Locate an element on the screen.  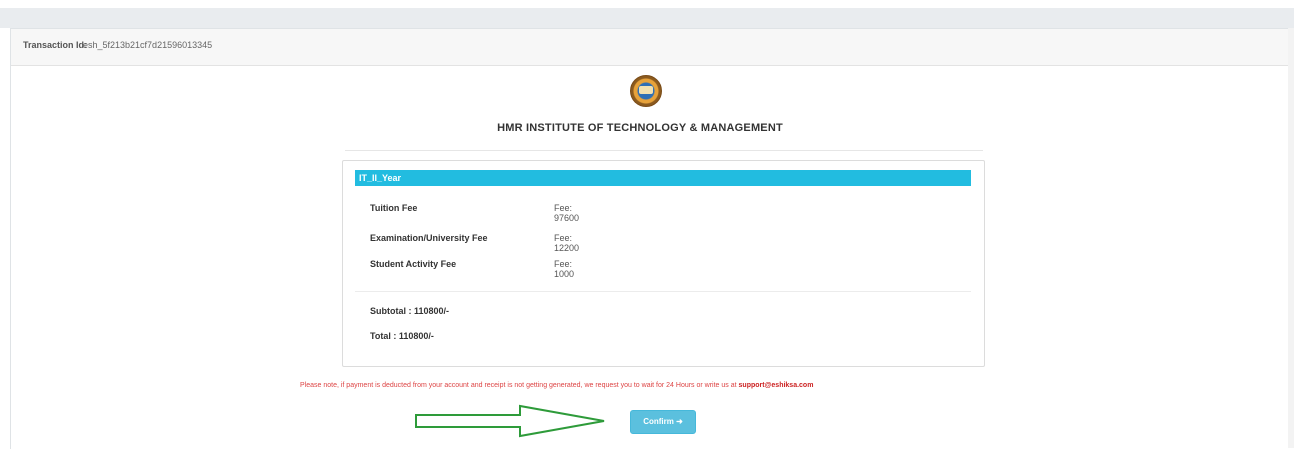
institute-logo-icon is located at coordinates (646, 91).